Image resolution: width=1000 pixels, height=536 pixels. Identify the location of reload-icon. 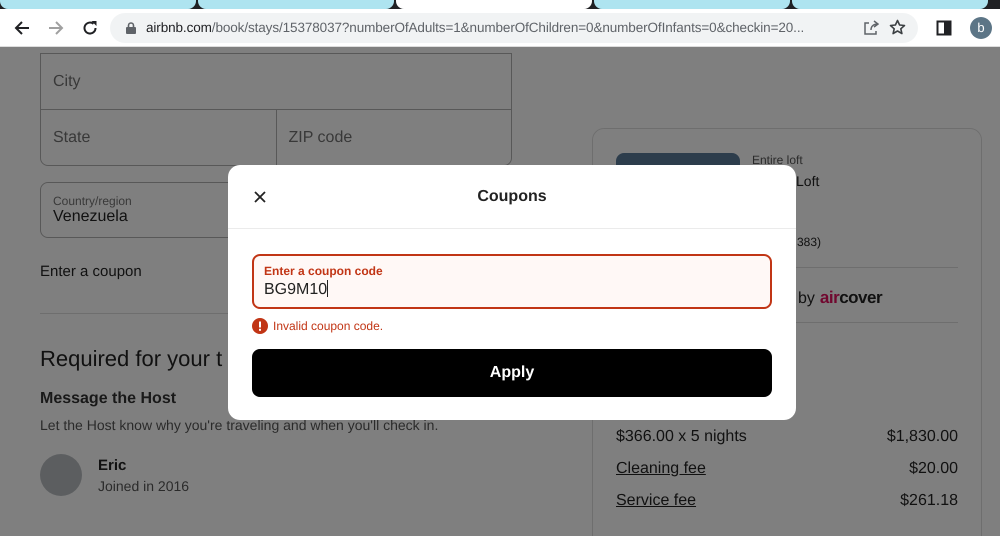
(90, 28).